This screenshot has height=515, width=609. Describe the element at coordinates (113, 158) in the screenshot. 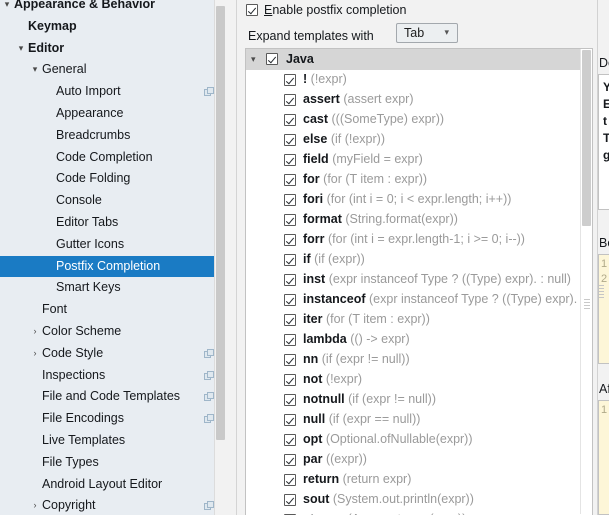

I see `sidebar-item-code-completion: Code Completion` at that location.